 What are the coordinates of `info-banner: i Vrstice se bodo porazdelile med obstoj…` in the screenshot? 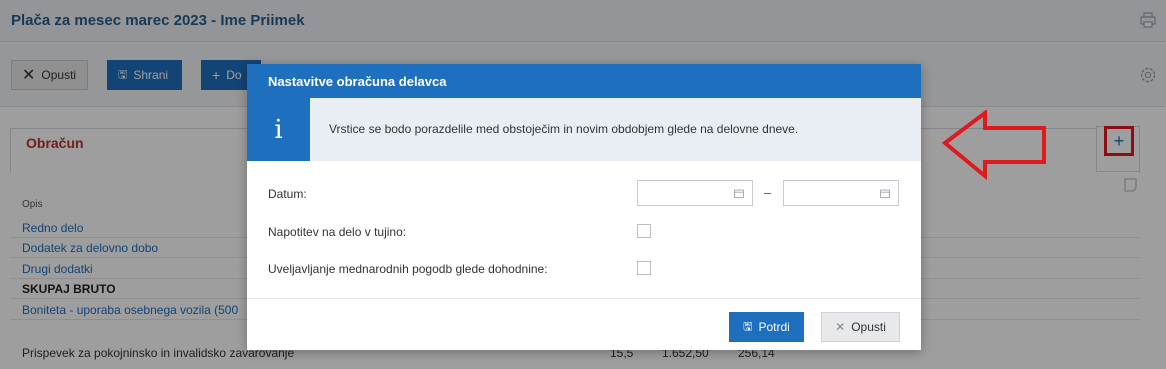 It's located at (584, 129).